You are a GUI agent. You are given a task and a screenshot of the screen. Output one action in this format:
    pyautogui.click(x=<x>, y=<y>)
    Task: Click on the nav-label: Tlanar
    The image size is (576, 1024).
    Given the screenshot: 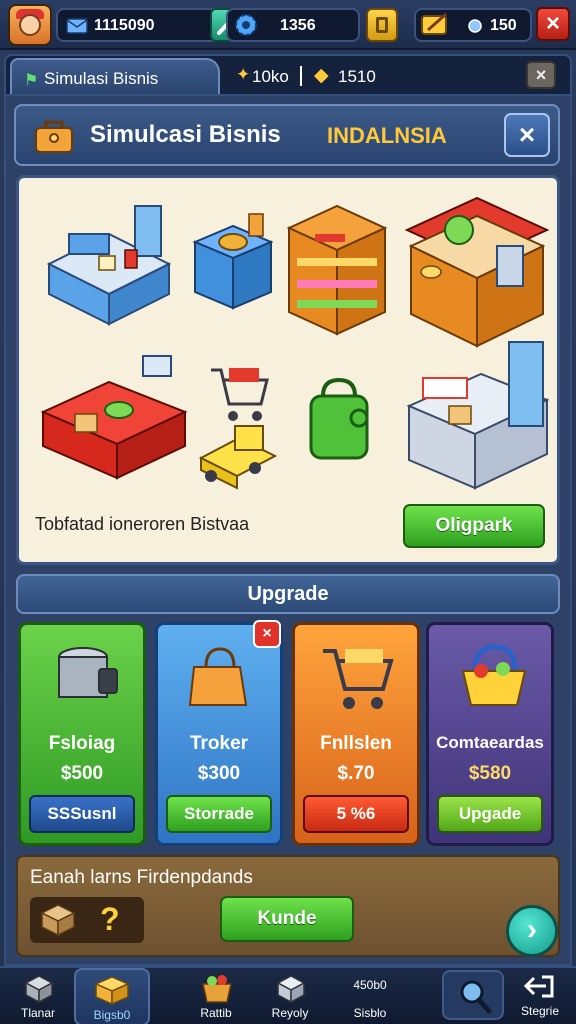 What is the action you would take?
    pyautogui.click(x=37, y=1013)
    